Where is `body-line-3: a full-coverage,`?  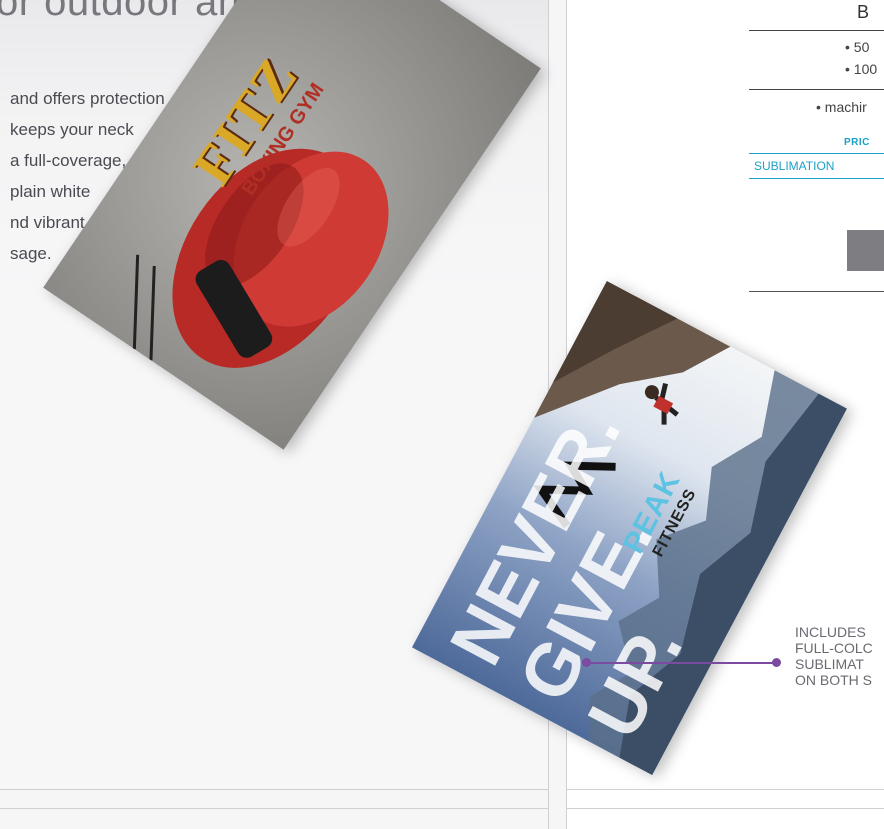
body-line-3: a full-coverage, is located at coordinates (68, 160).